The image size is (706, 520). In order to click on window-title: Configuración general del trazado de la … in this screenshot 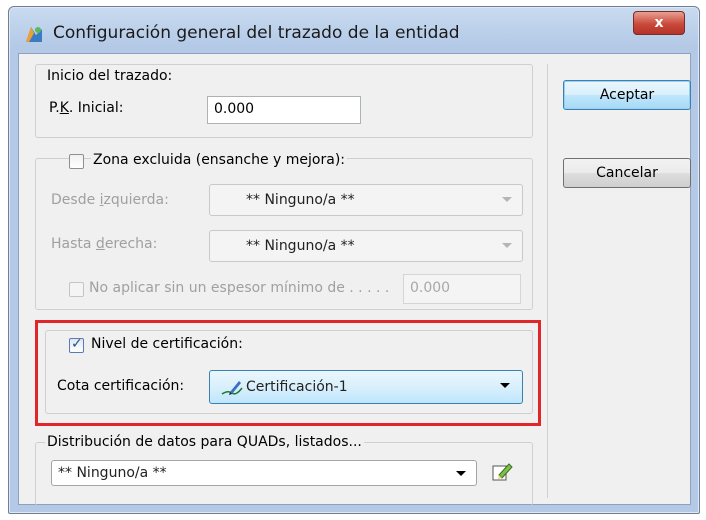, I will do `click(256, 33)`.